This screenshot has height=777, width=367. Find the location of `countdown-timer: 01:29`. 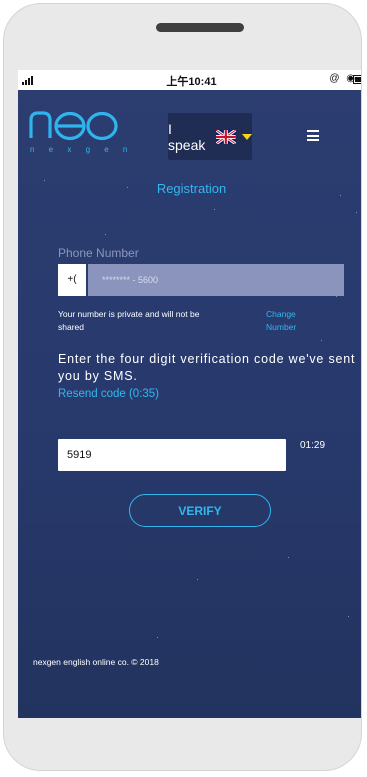

countdown-timer: 01:29 is located at coordinates (313, 445).